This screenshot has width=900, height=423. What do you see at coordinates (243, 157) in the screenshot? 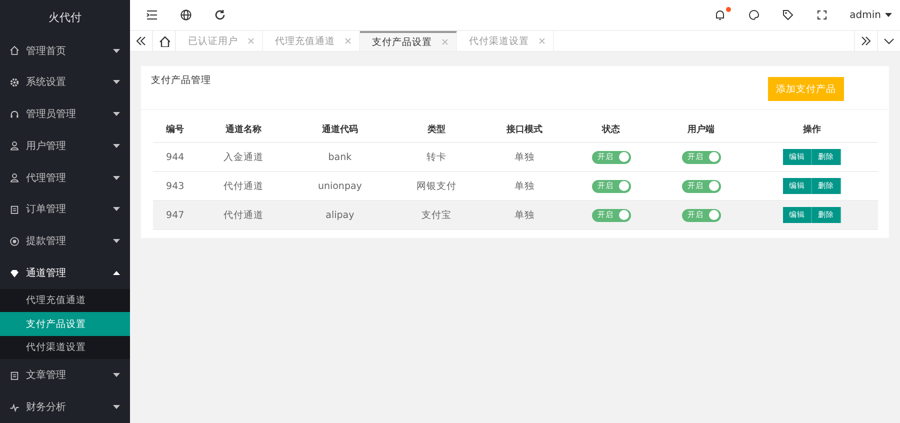
I see `table-cell: 入金通道` at bounding box center [243, 157].